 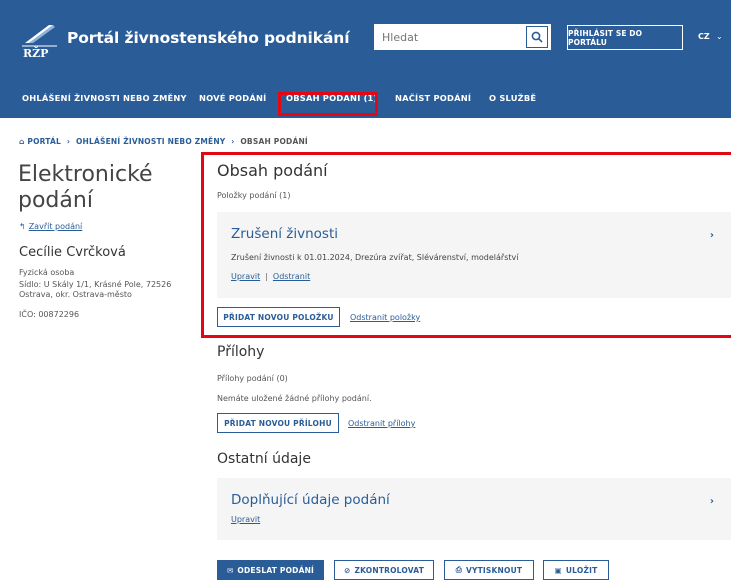 What do you see at coordinates (278, 423) in the screenshot?
I see `add-attachment-button: PŘIDAT NOVOU PŘÍLOHU` at bounding box center [278, 423].